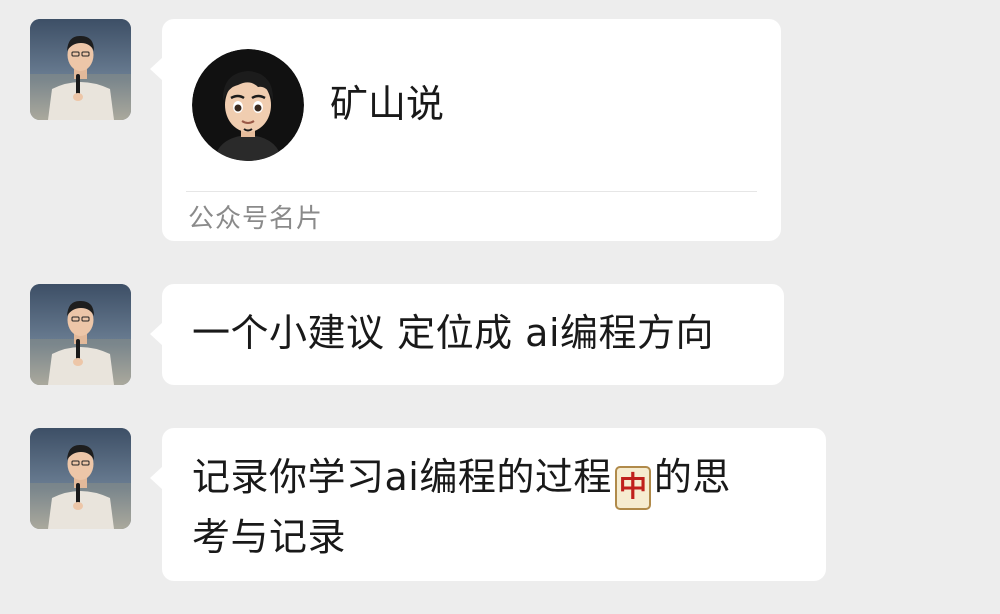 Image resolution: width=1000 pixels, height=614 pixels. I want to click on account-name: 矿山说, so click(387, 104).